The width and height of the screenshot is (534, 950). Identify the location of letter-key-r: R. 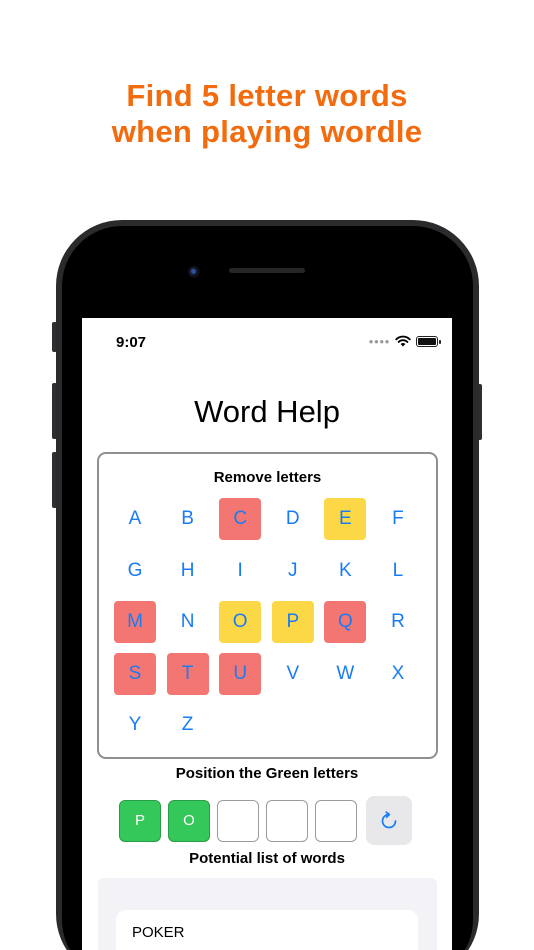
(398, 622).